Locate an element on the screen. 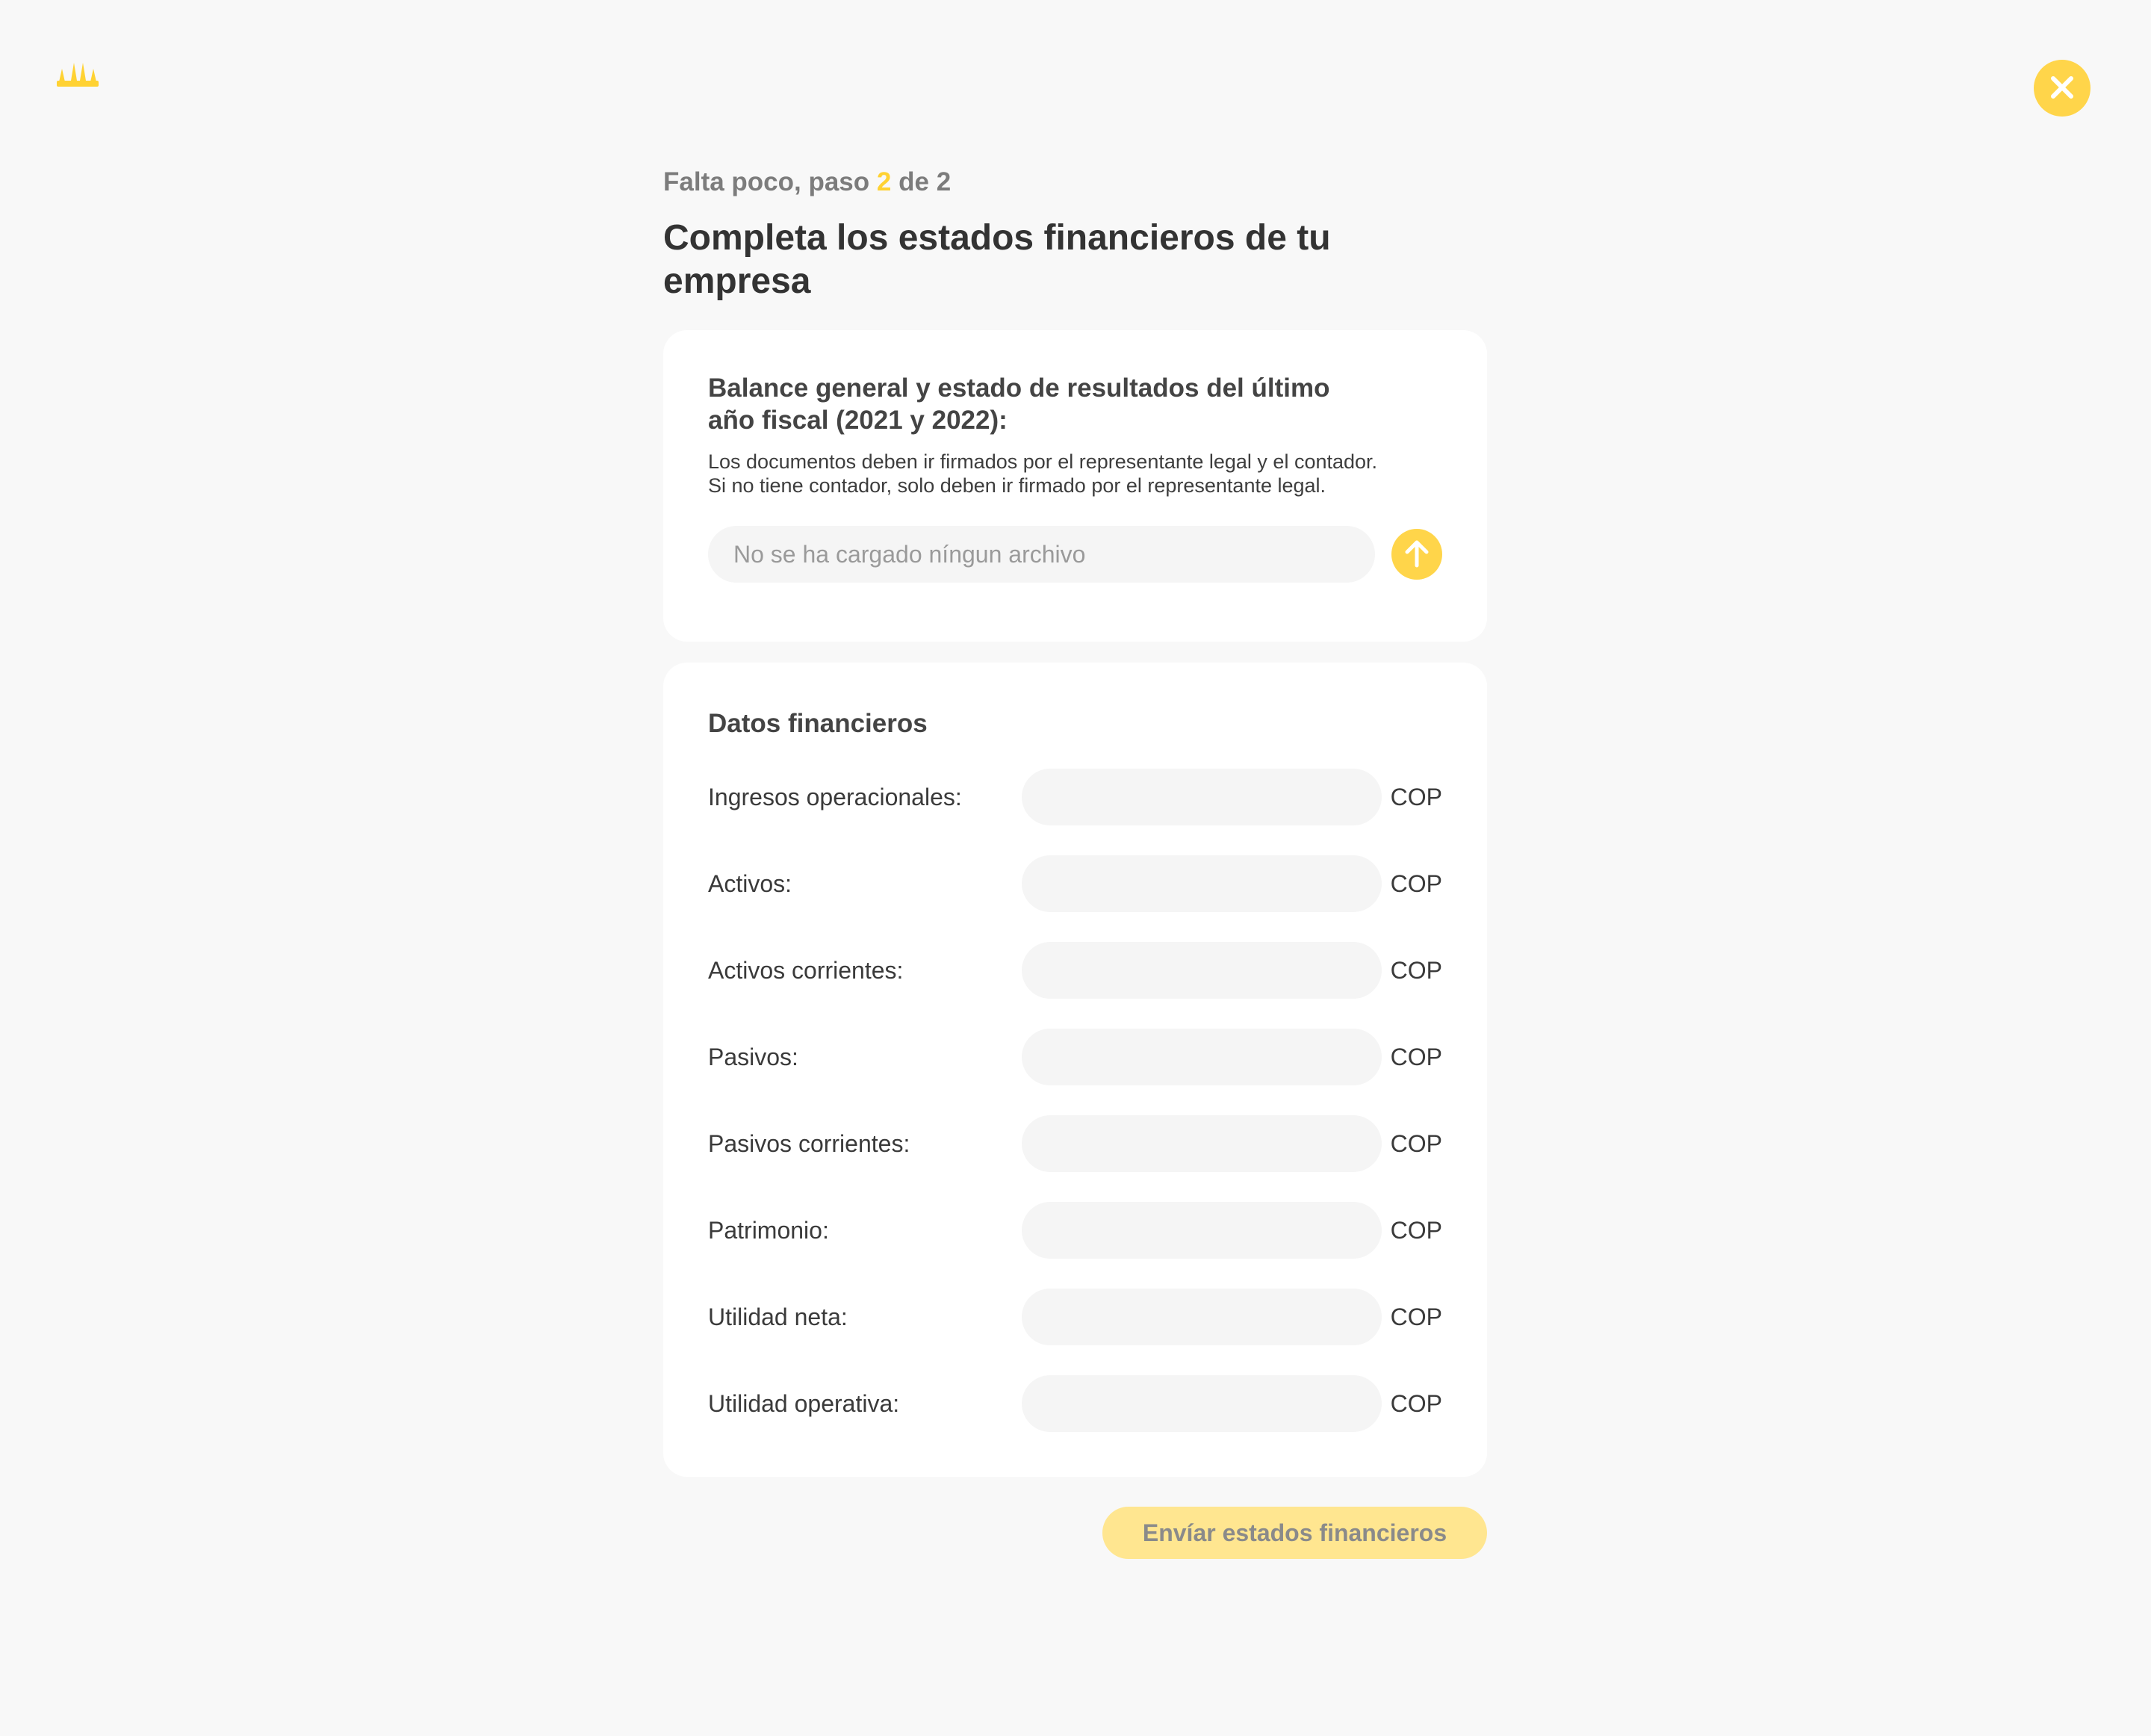 This screenshot has width=2151, height=1736. utilidad-operativa-input is located at coordinates (1202, 1403).